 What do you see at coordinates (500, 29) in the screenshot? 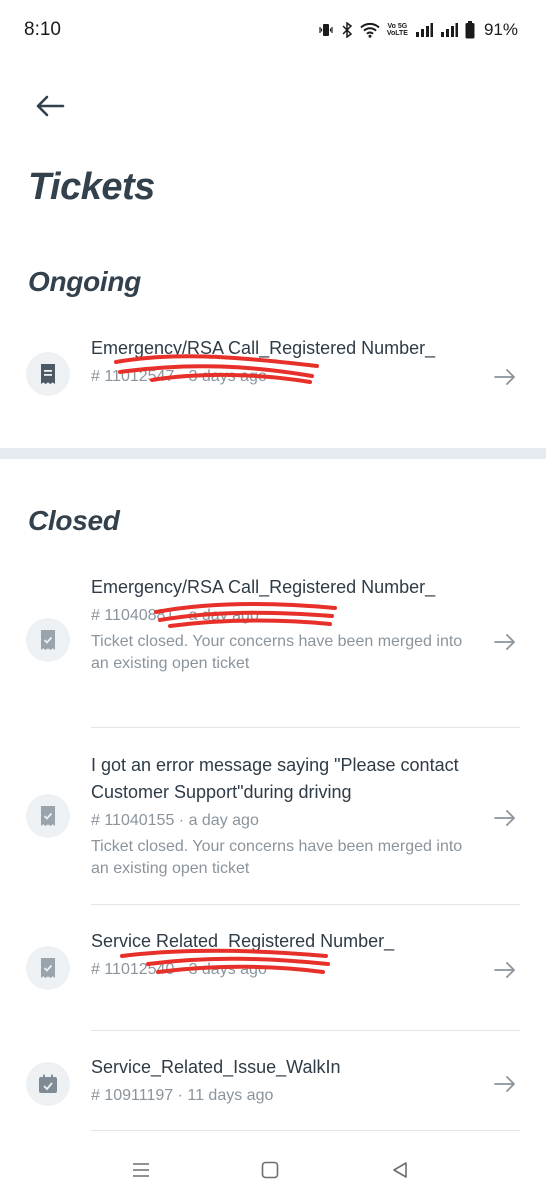
I see `battery-level: 91%` at bounding box center [500, 29].